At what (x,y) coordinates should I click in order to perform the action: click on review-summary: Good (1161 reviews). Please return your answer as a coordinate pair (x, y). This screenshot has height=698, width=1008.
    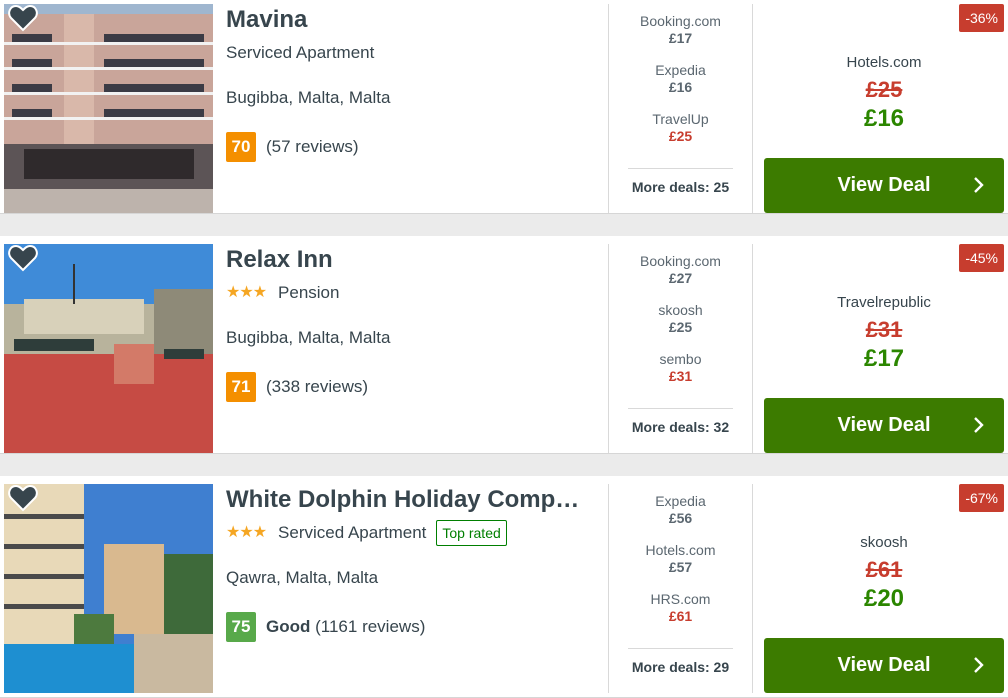
    Looking at the image, I should click on (345, 627).